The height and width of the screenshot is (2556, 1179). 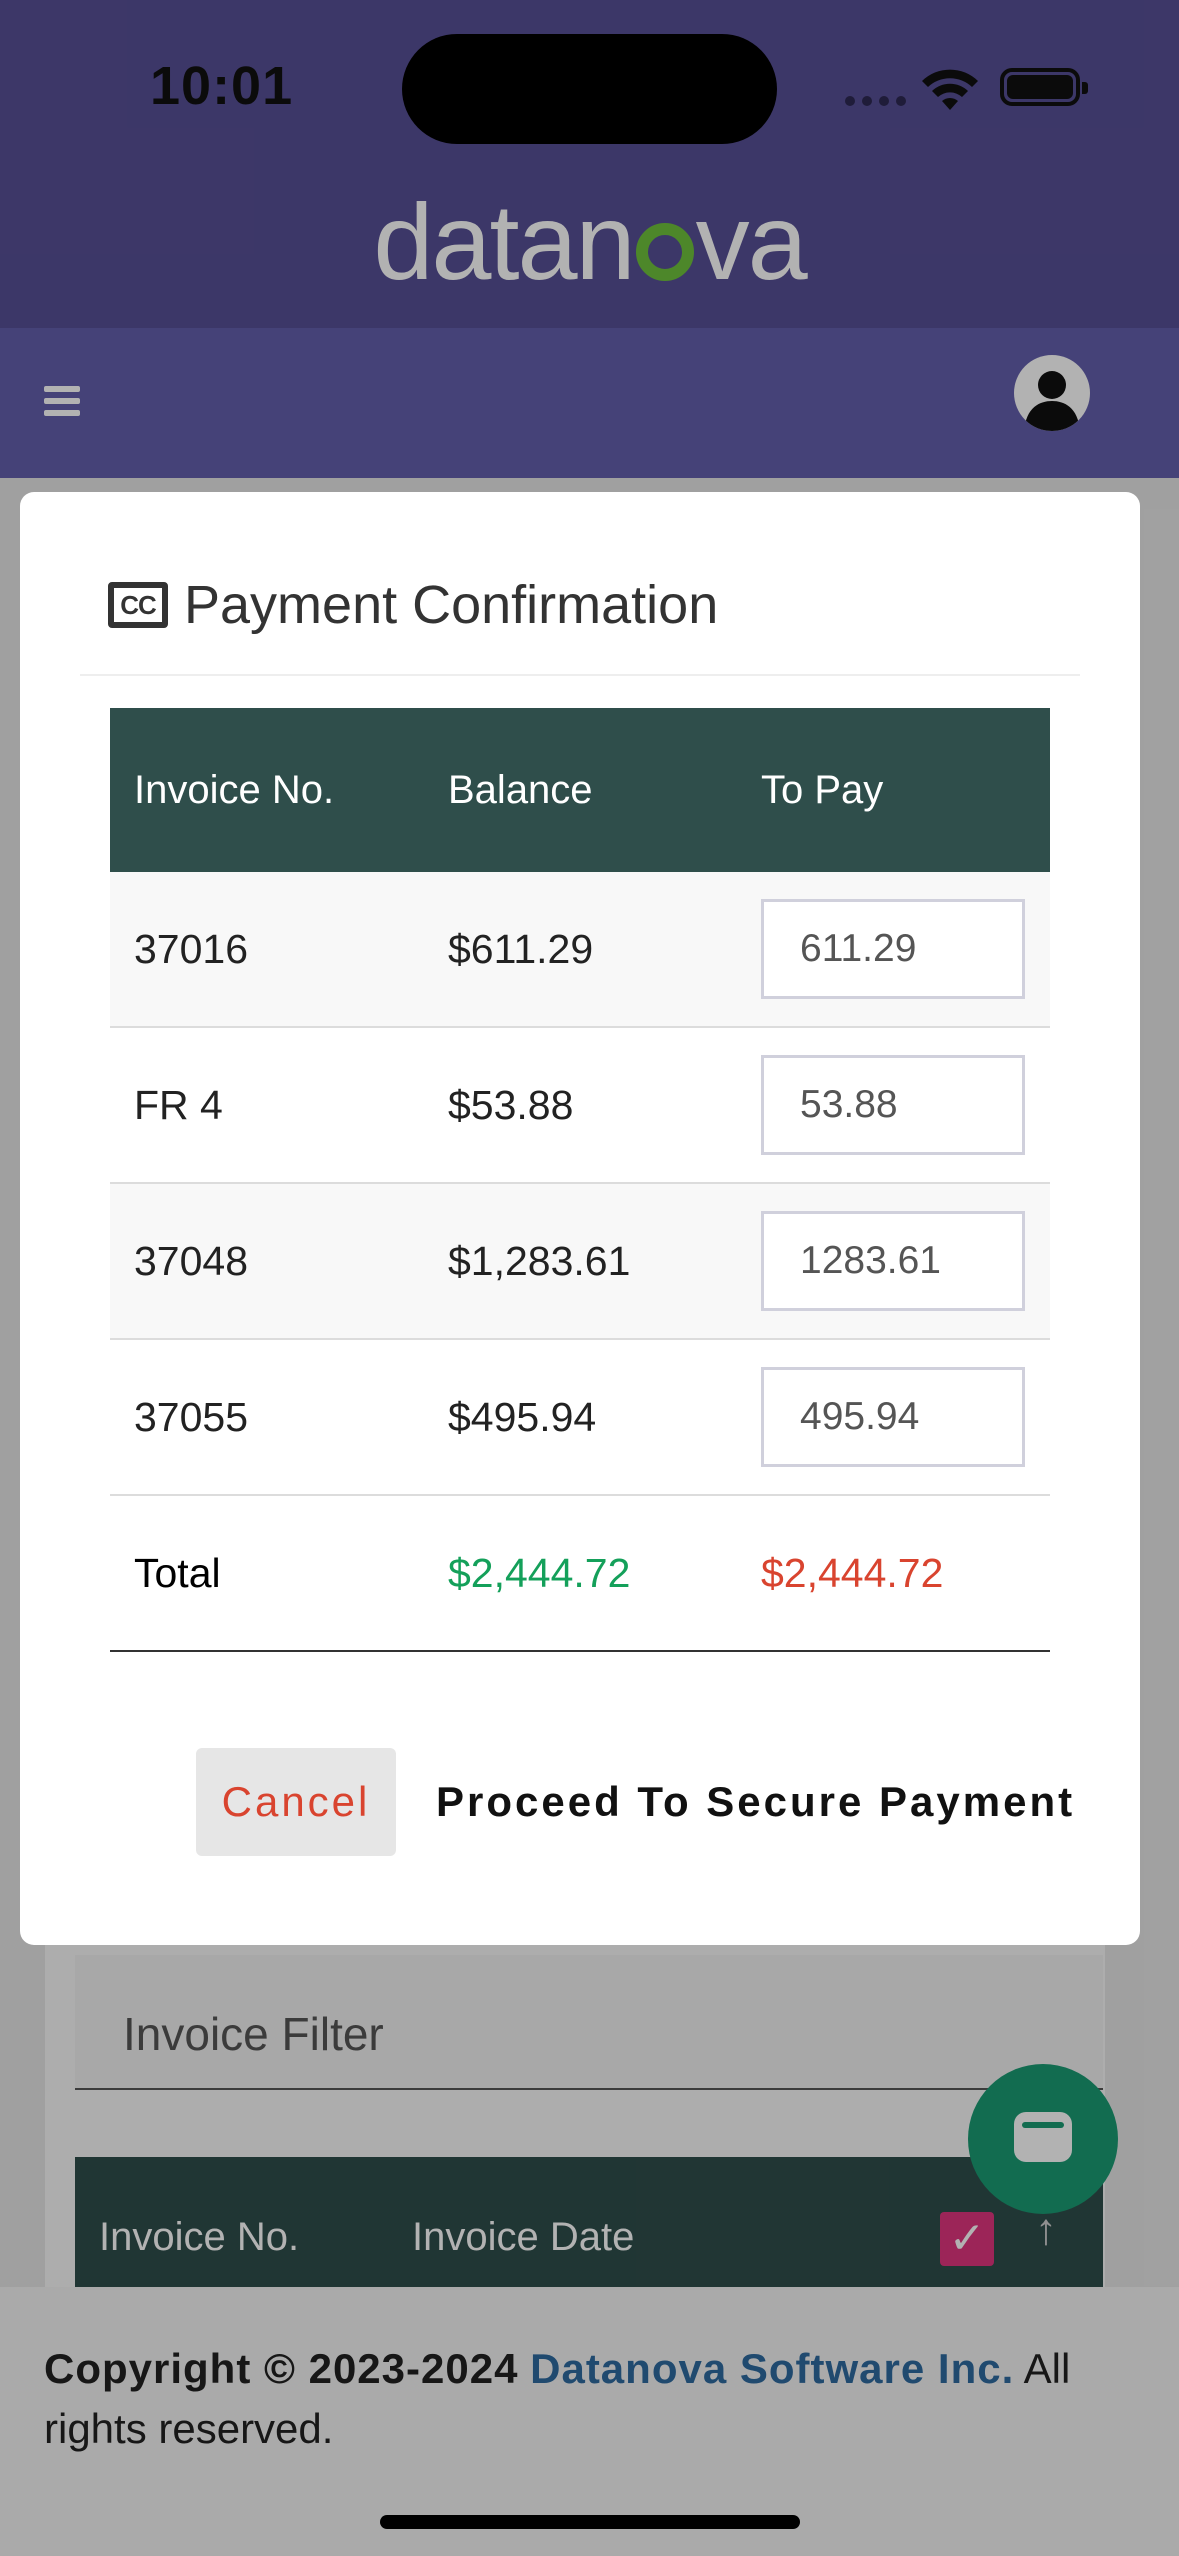 What do you see at coordinates (521, 948) in the screenshot?
I see `invoice-balance: $611.29` at bounding box center [521, 948].